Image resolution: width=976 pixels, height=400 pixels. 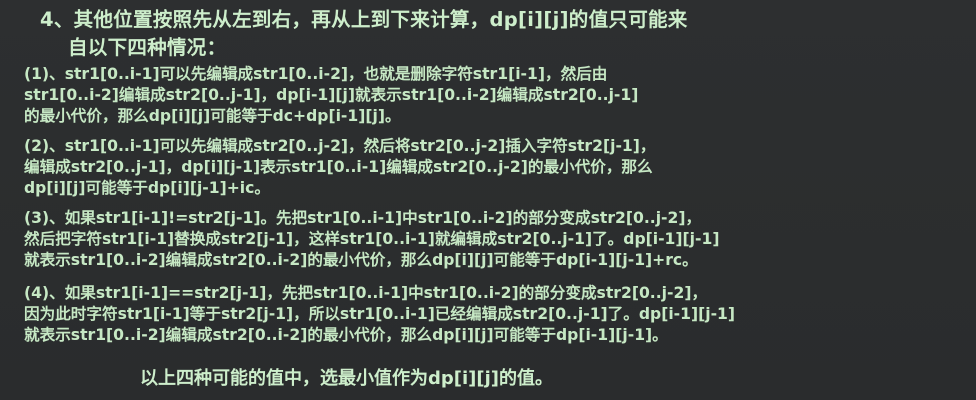 What do you see at coordinates (347, 378) in the screenshot?
I see `conclusion-text: 以上四种可能的值中，选最小值作为dp[i][j]的值。` at bounding box center [347, 378].